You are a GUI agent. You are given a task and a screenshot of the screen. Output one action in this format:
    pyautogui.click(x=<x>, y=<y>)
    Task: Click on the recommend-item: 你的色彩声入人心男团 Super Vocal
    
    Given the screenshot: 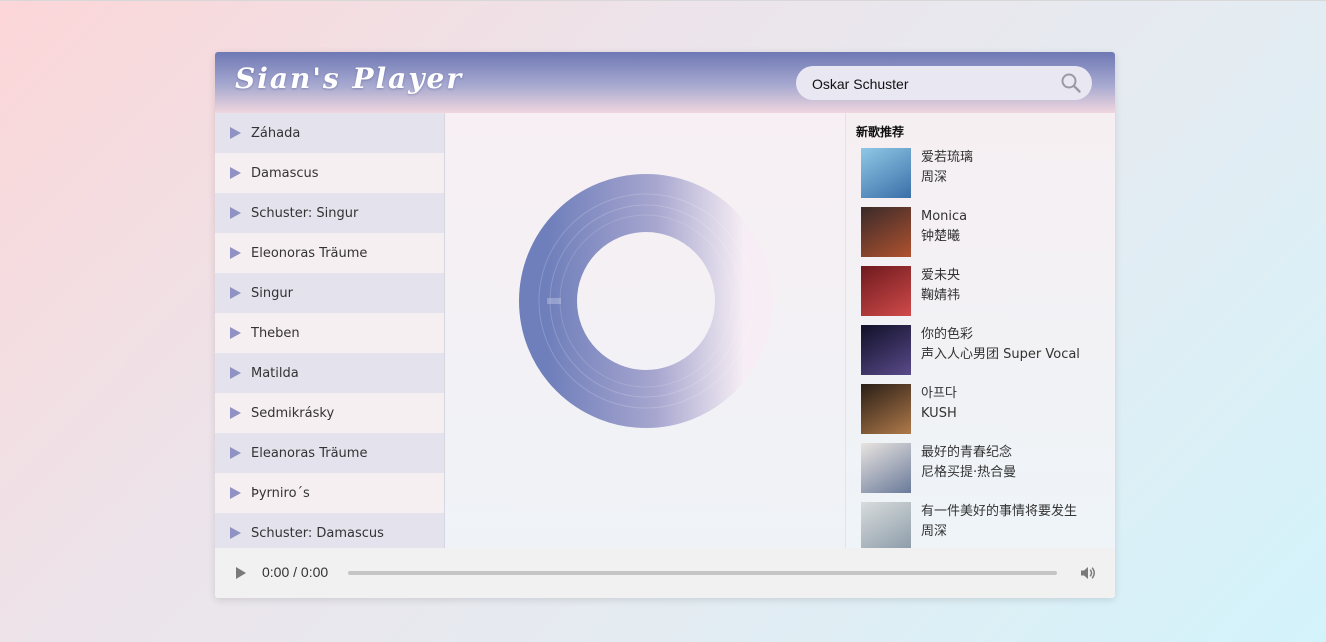 What is the action you would take?
    pyautogui.click(x=986, y=350)
    